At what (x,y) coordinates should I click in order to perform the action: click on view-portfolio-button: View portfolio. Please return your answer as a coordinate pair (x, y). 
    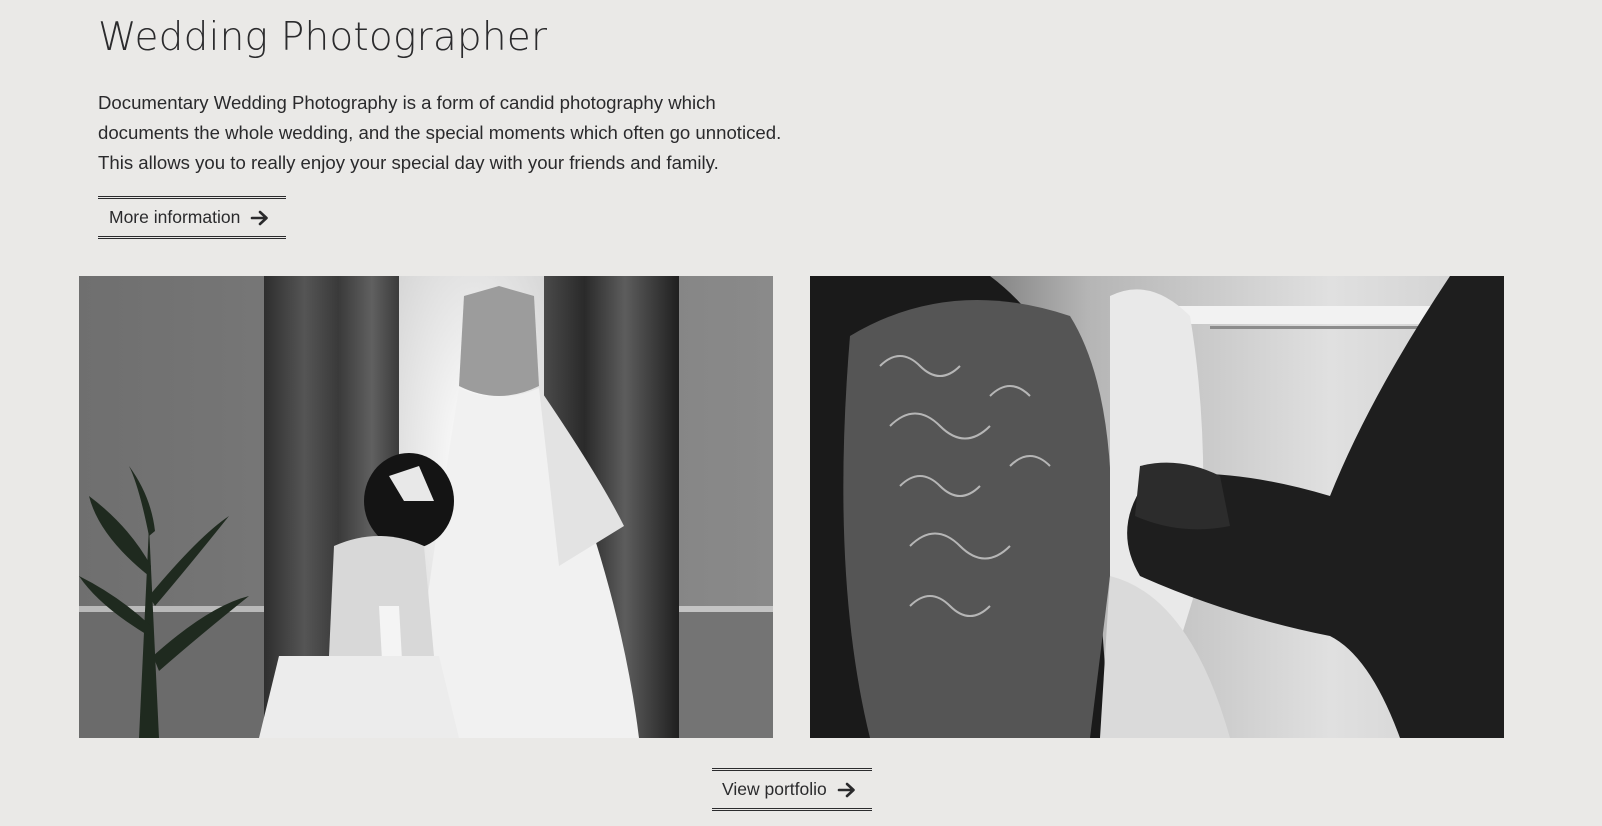
    Looking at the image, I should click on (792, 789).